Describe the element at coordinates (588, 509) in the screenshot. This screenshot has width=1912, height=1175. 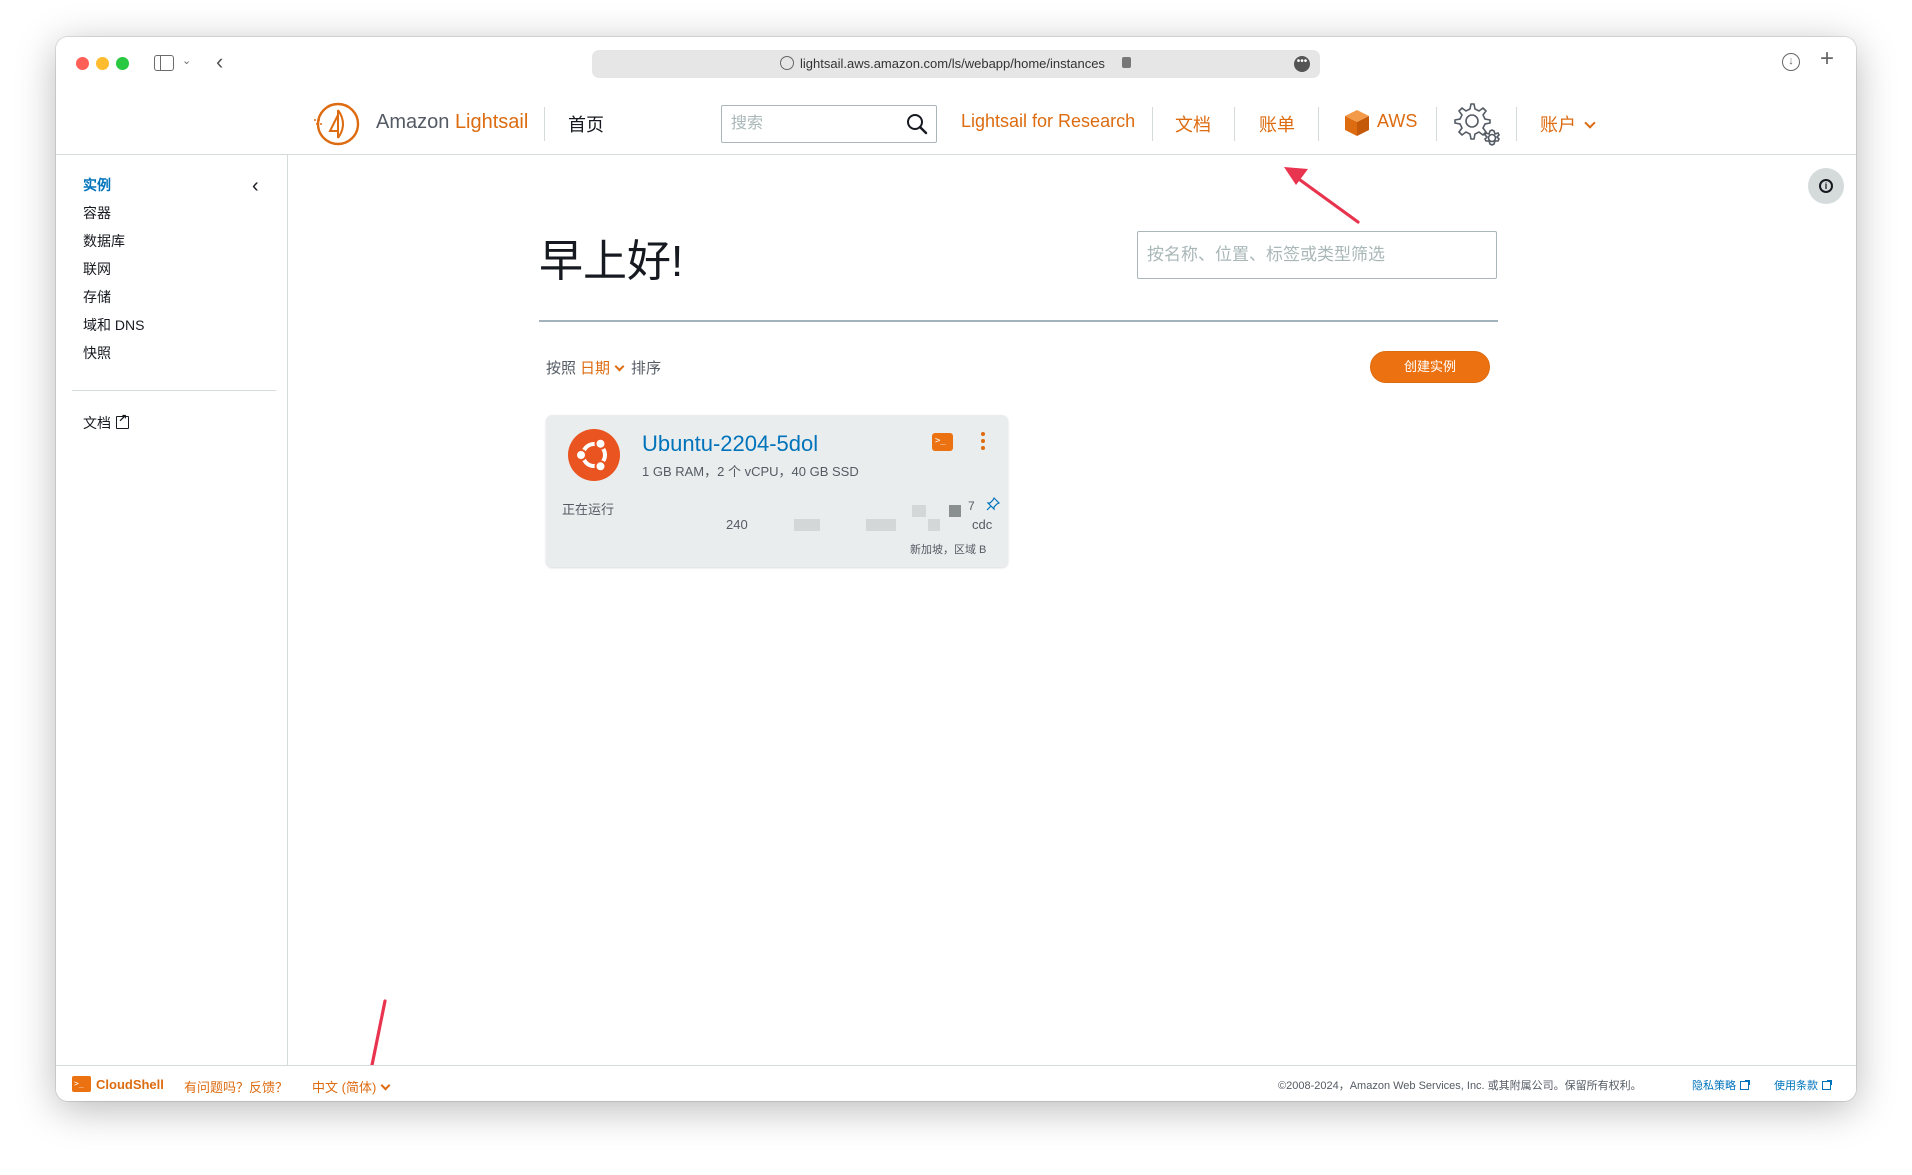
I see `instance-status: 正在运行` at that location.